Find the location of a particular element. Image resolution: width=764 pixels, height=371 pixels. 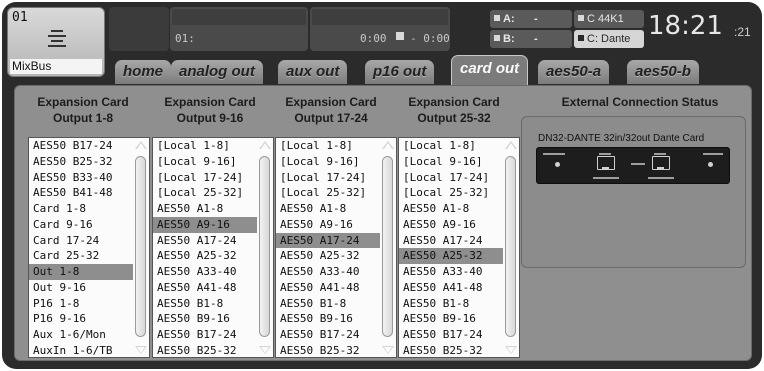

scene-number: 01: is located at coordinates (185, 38).